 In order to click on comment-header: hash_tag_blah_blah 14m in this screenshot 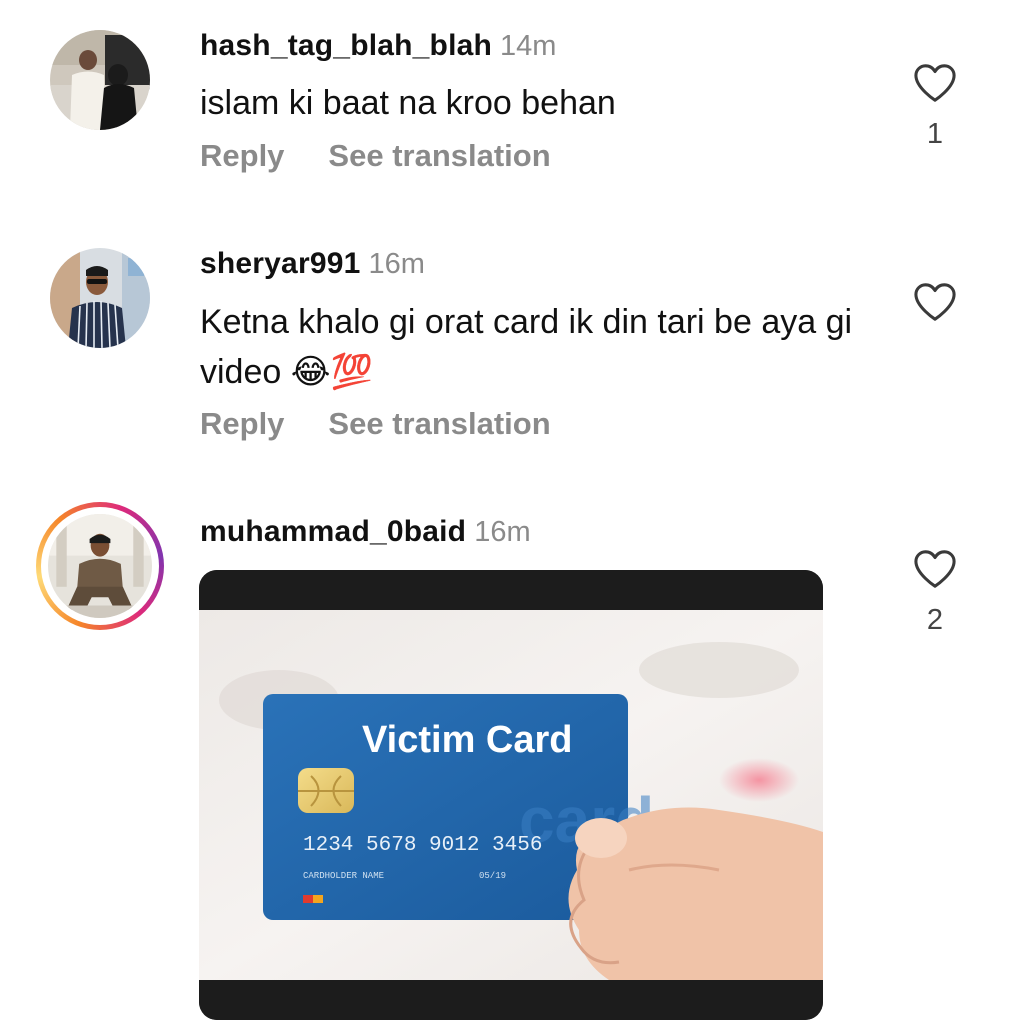, I will do `click(378, 46)`.